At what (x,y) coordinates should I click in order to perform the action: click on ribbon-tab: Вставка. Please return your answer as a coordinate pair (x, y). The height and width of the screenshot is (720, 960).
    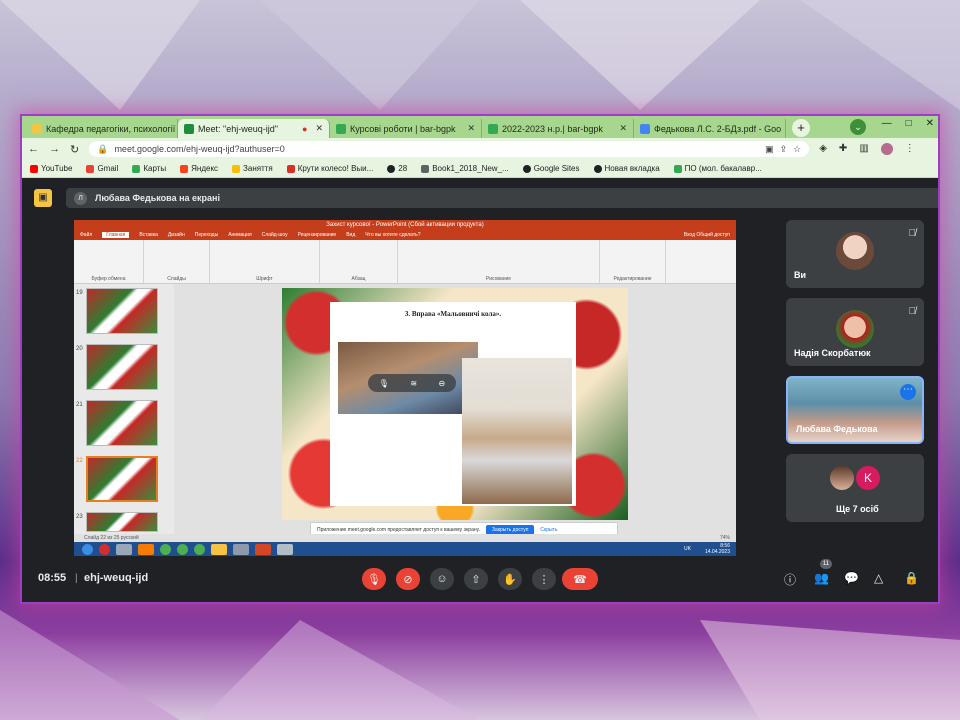
    Looking at the image, I should click on (148, 235).